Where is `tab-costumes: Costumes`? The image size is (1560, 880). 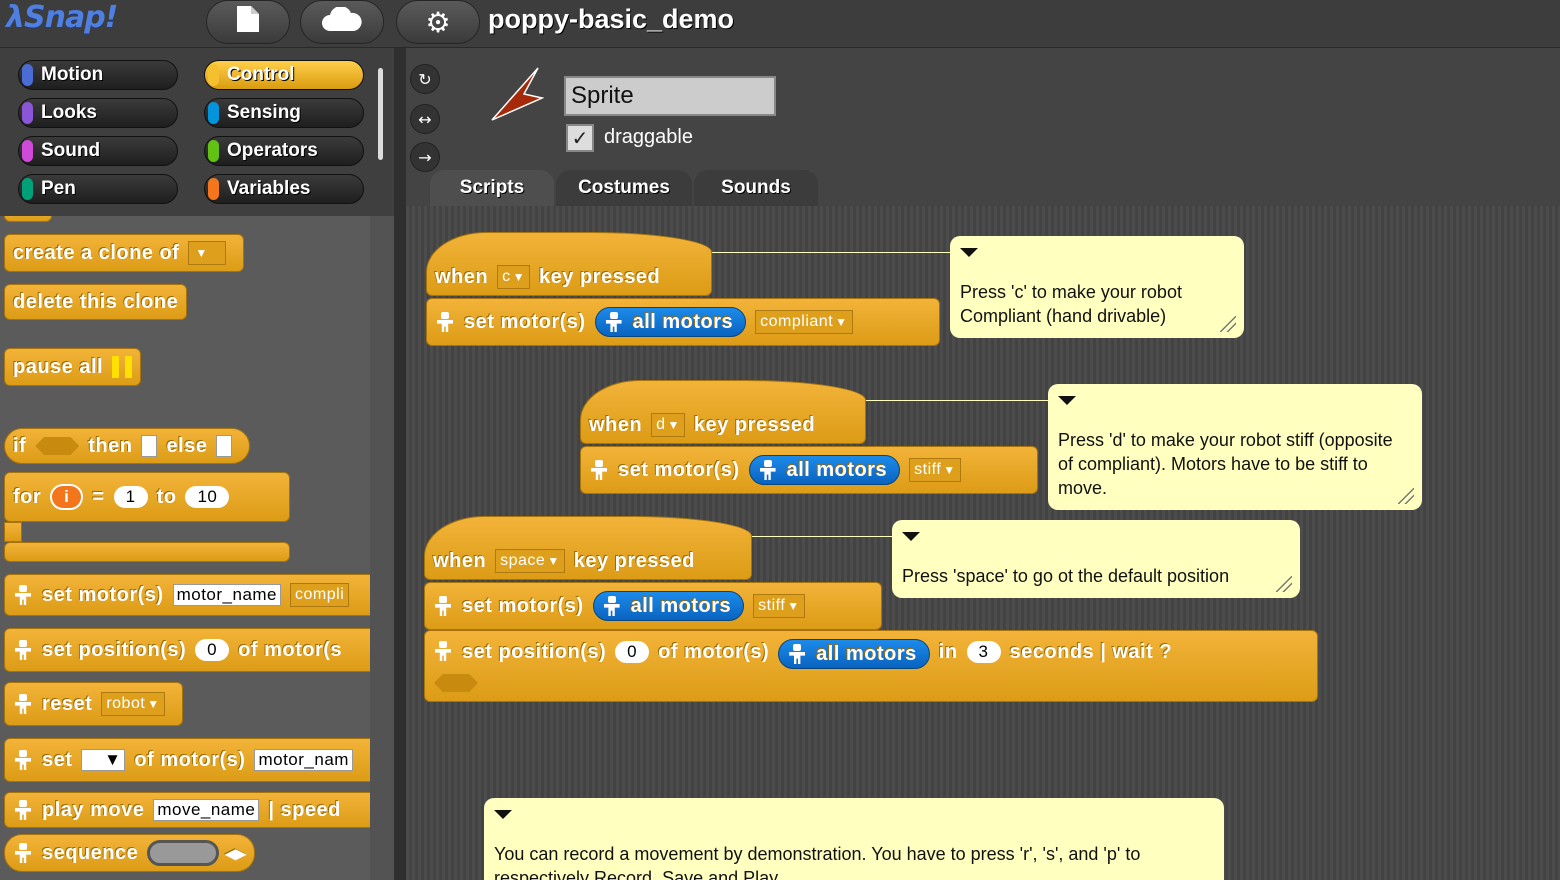 tab-costumes: Costumes is located at coordinates (624, 188).